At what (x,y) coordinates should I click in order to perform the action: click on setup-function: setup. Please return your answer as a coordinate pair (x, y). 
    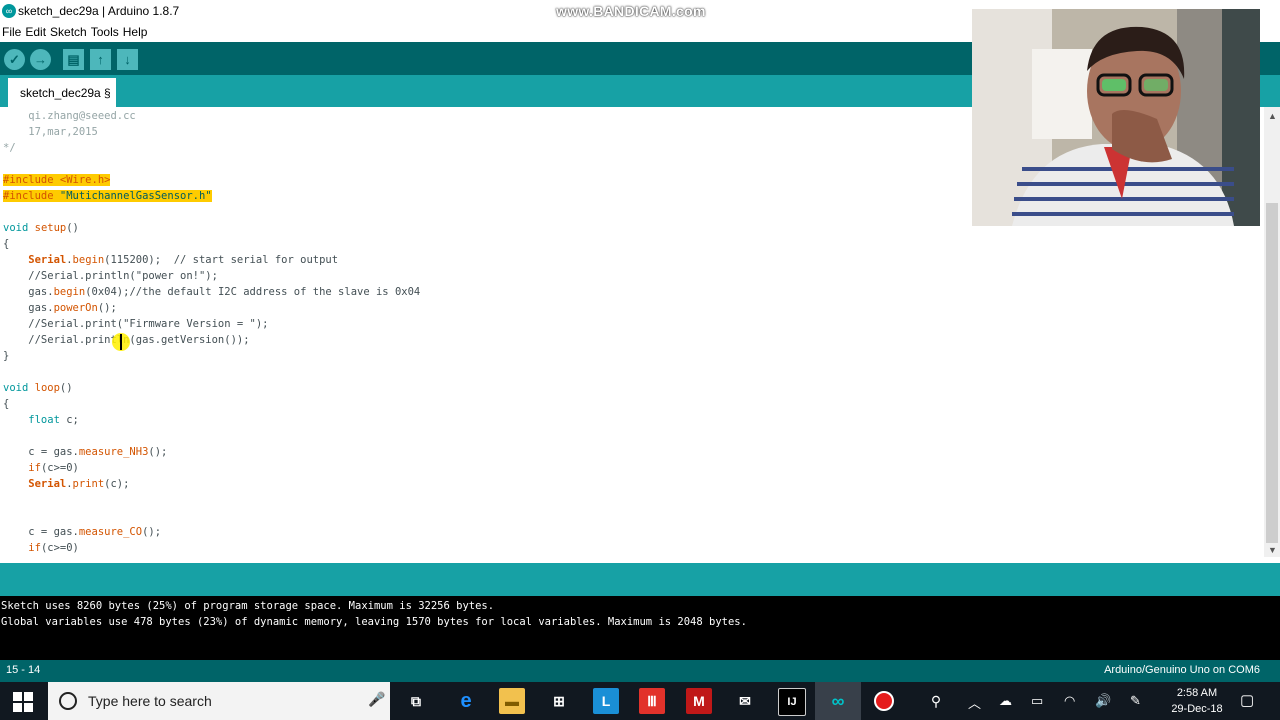
    Looking at the image, I should click on (47, 228).